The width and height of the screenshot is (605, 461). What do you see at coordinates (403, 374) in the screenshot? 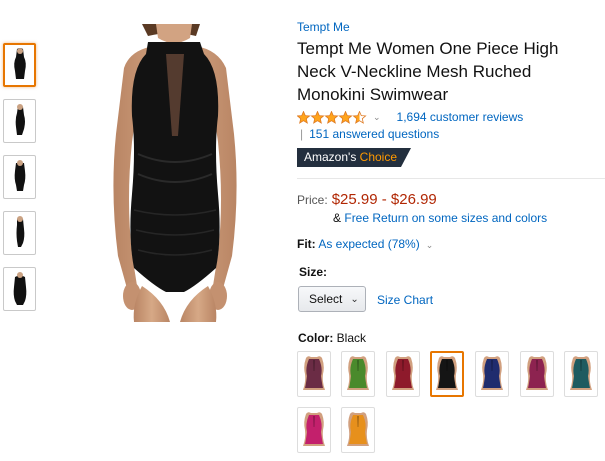
I see `color-swatch-wine-red` at bounding box center [403, 374].